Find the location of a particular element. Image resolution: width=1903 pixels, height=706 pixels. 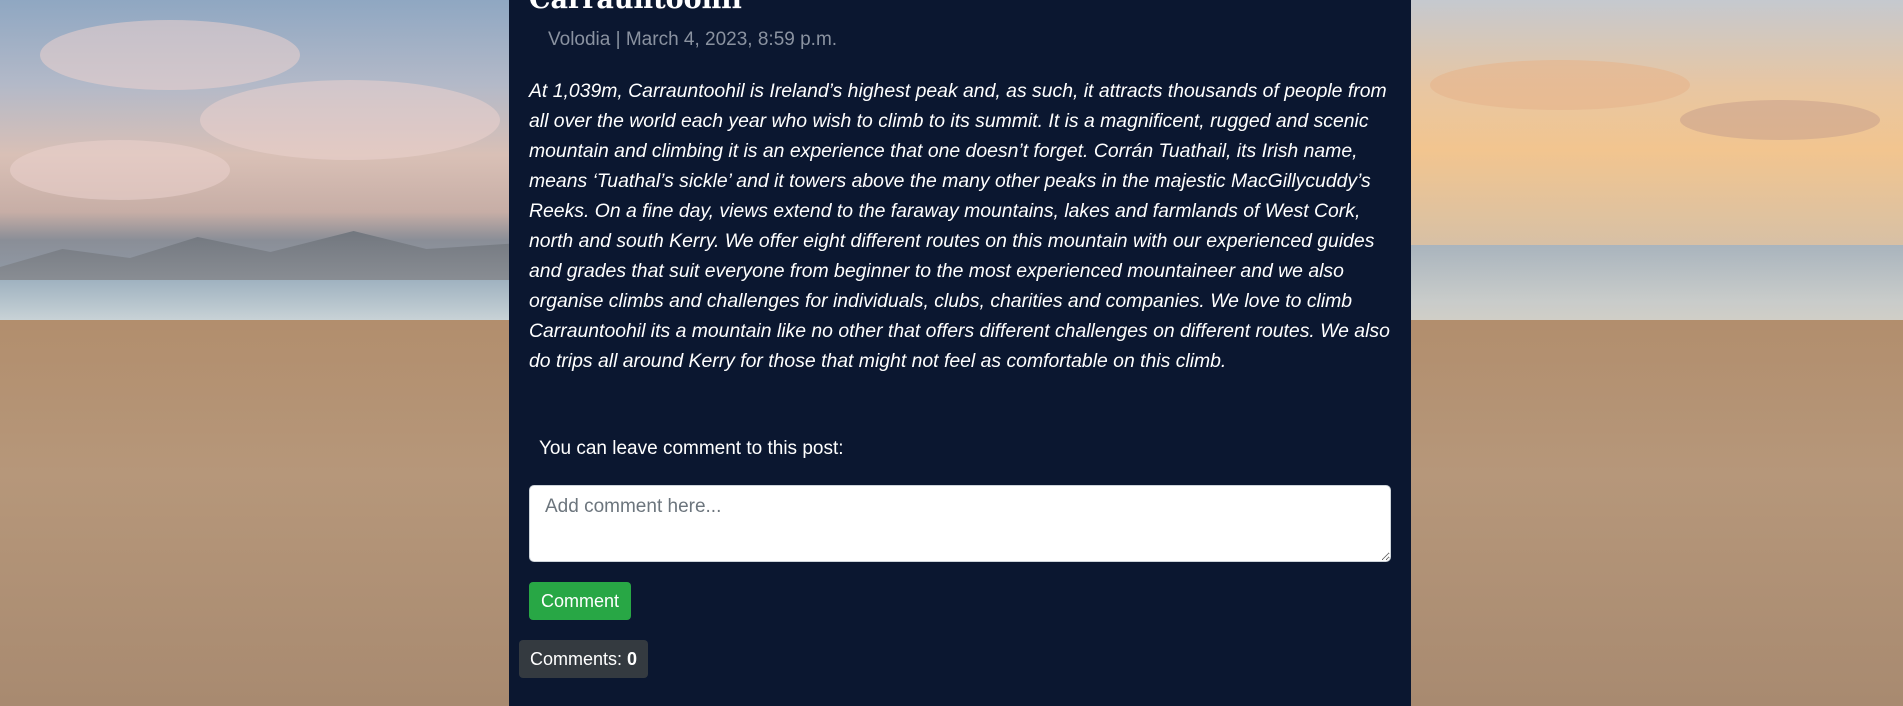

comment-form-label: You can leave comment to this post: is located at coordinates (691, 448).